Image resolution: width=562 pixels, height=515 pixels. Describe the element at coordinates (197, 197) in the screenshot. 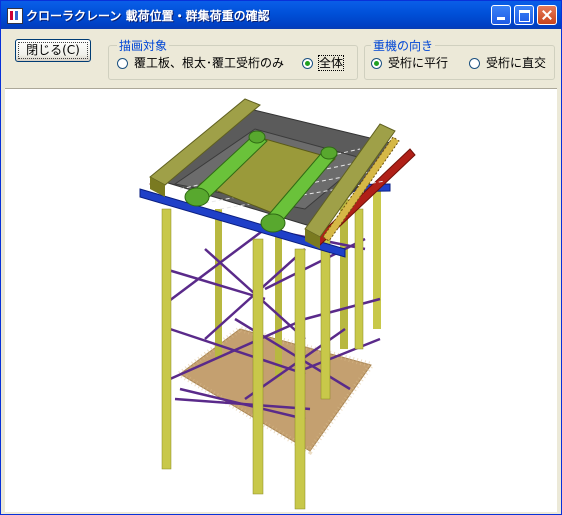

I see `crane-track-left-end` at that location.